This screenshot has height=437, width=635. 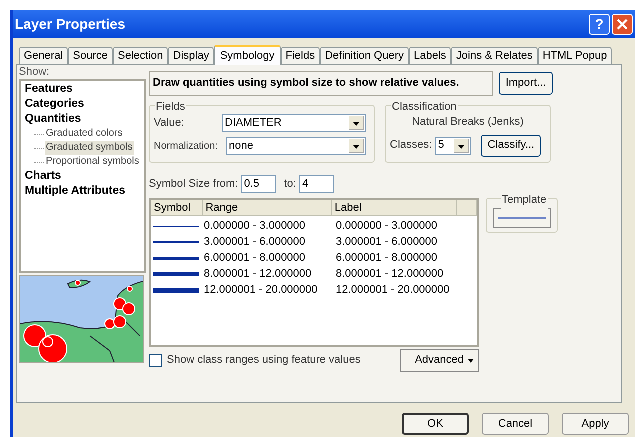 What do you see at coordinates (193, 184) in the screenshot?
I see `field-label: Symbol Size from:` at bounding box center [193, 184].